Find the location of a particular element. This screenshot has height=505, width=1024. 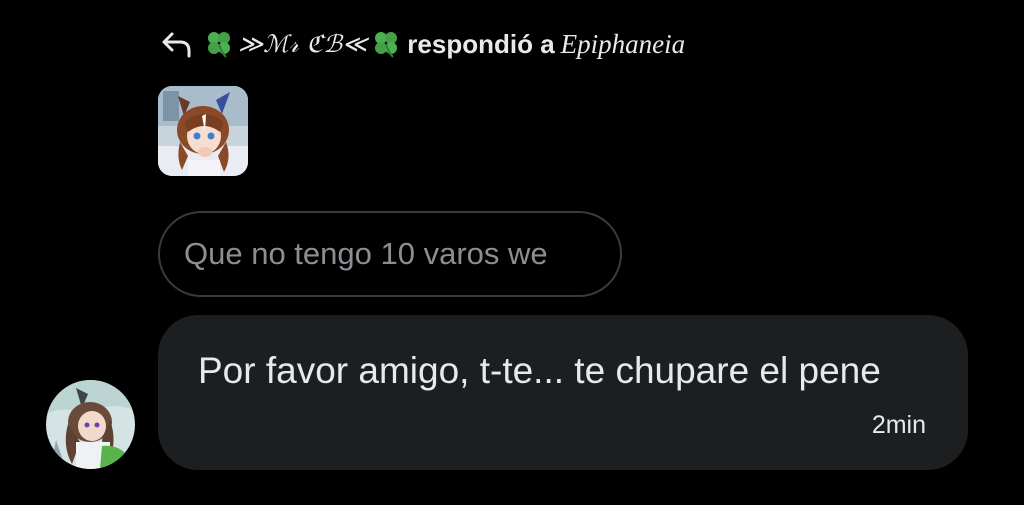

reply-header: ≫ℳ𝓇 ℭℬ≪ respondió a Epiphaneia is located at coordinates (422, 44).